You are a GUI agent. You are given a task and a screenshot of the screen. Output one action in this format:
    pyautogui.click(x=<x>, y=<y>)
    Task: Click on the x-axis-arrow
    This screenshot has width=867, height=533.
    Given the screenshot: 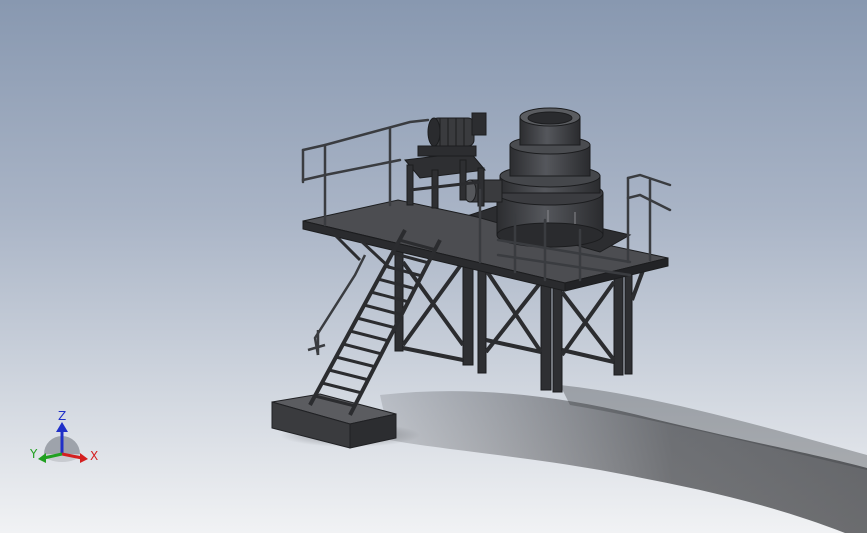 What is the action you would take?
    pyautogui.click(x=84, y=458)
    